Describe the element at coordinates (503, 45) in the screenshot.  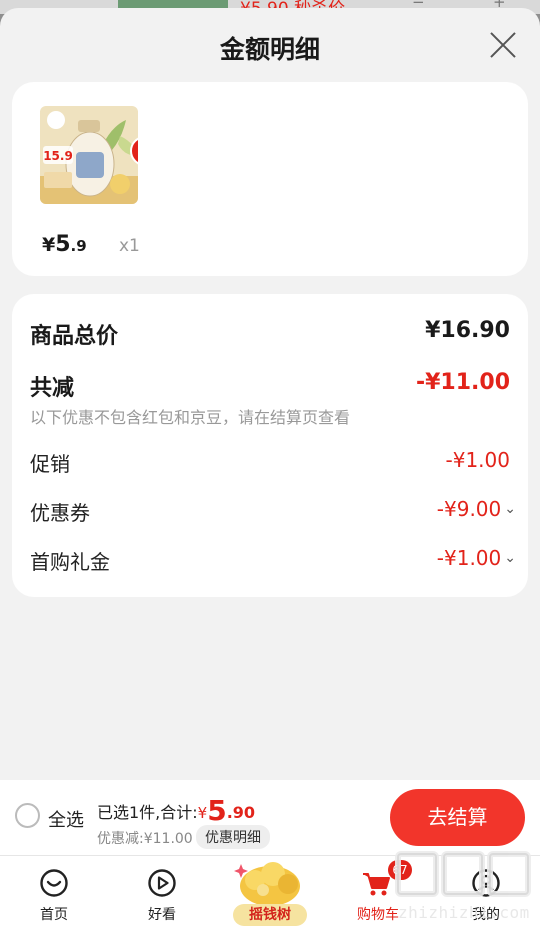
I see `close-icon` at that location.